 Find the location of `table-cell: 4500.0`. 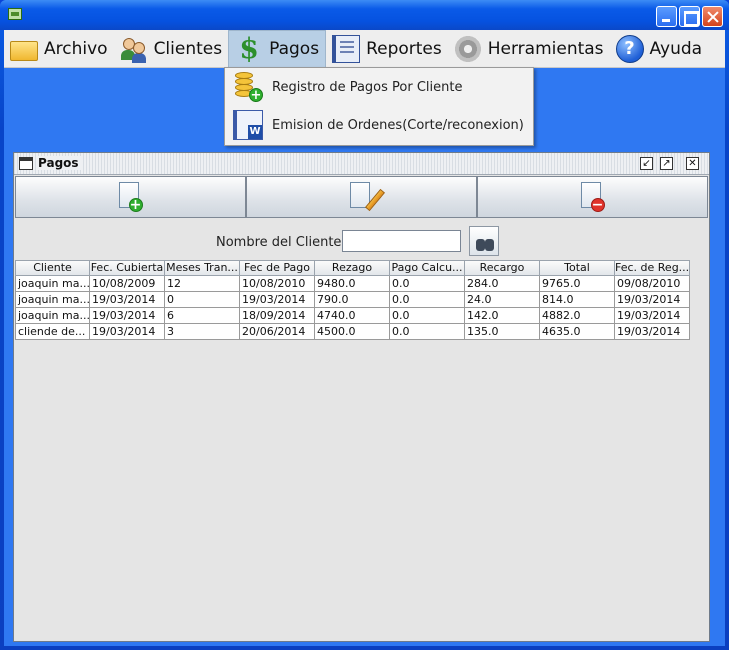

table-cell: 4500.0 is located at coordinates (352, 332).